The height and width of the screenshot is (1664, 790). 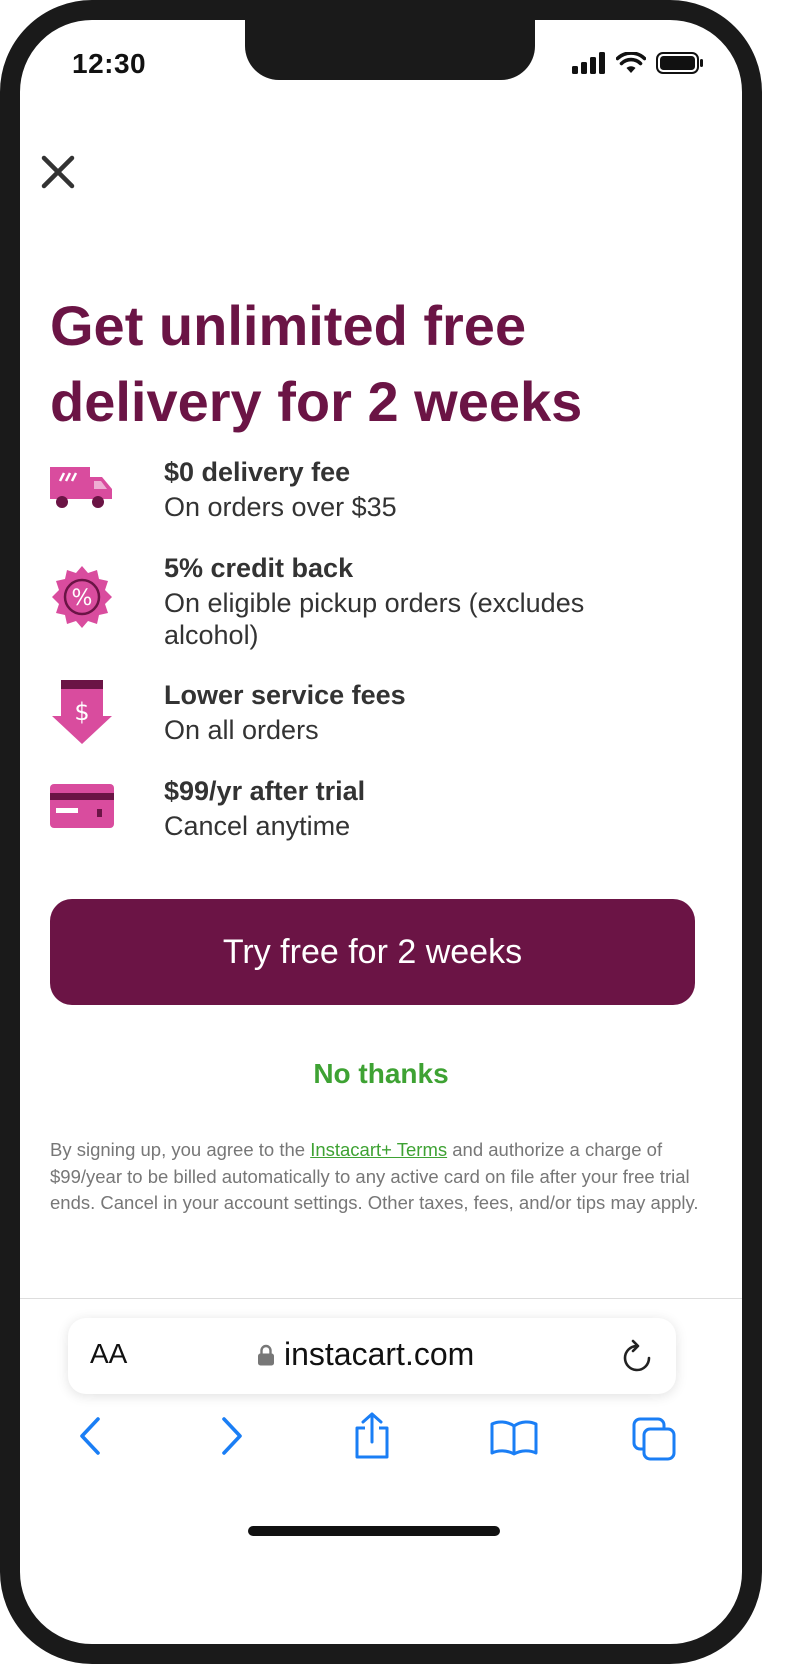 I want to click on battery-icon, so click(x=679, y=63).